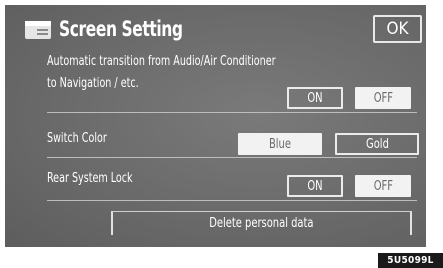  Describe the element at coordinates (38, 30) in the screenshot. I see `settings-screen-icon` at that location.